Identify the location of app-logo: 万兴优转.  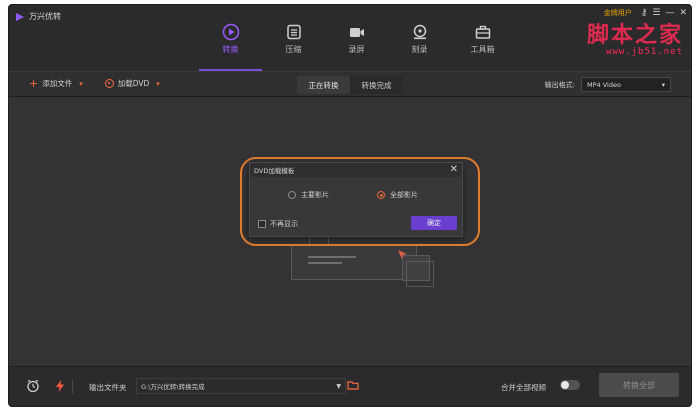
(38, 16).